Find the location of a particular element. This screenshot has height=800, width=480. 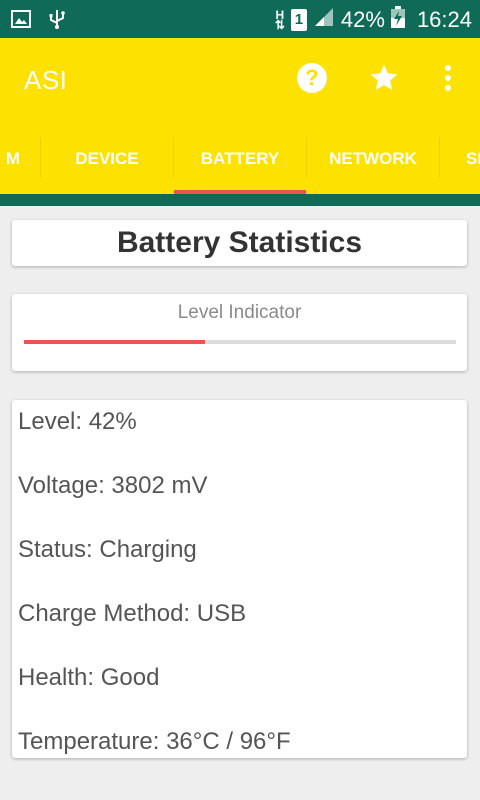

battery-stats-header-card: Battery Statistics is located at coordinates (239, 243).